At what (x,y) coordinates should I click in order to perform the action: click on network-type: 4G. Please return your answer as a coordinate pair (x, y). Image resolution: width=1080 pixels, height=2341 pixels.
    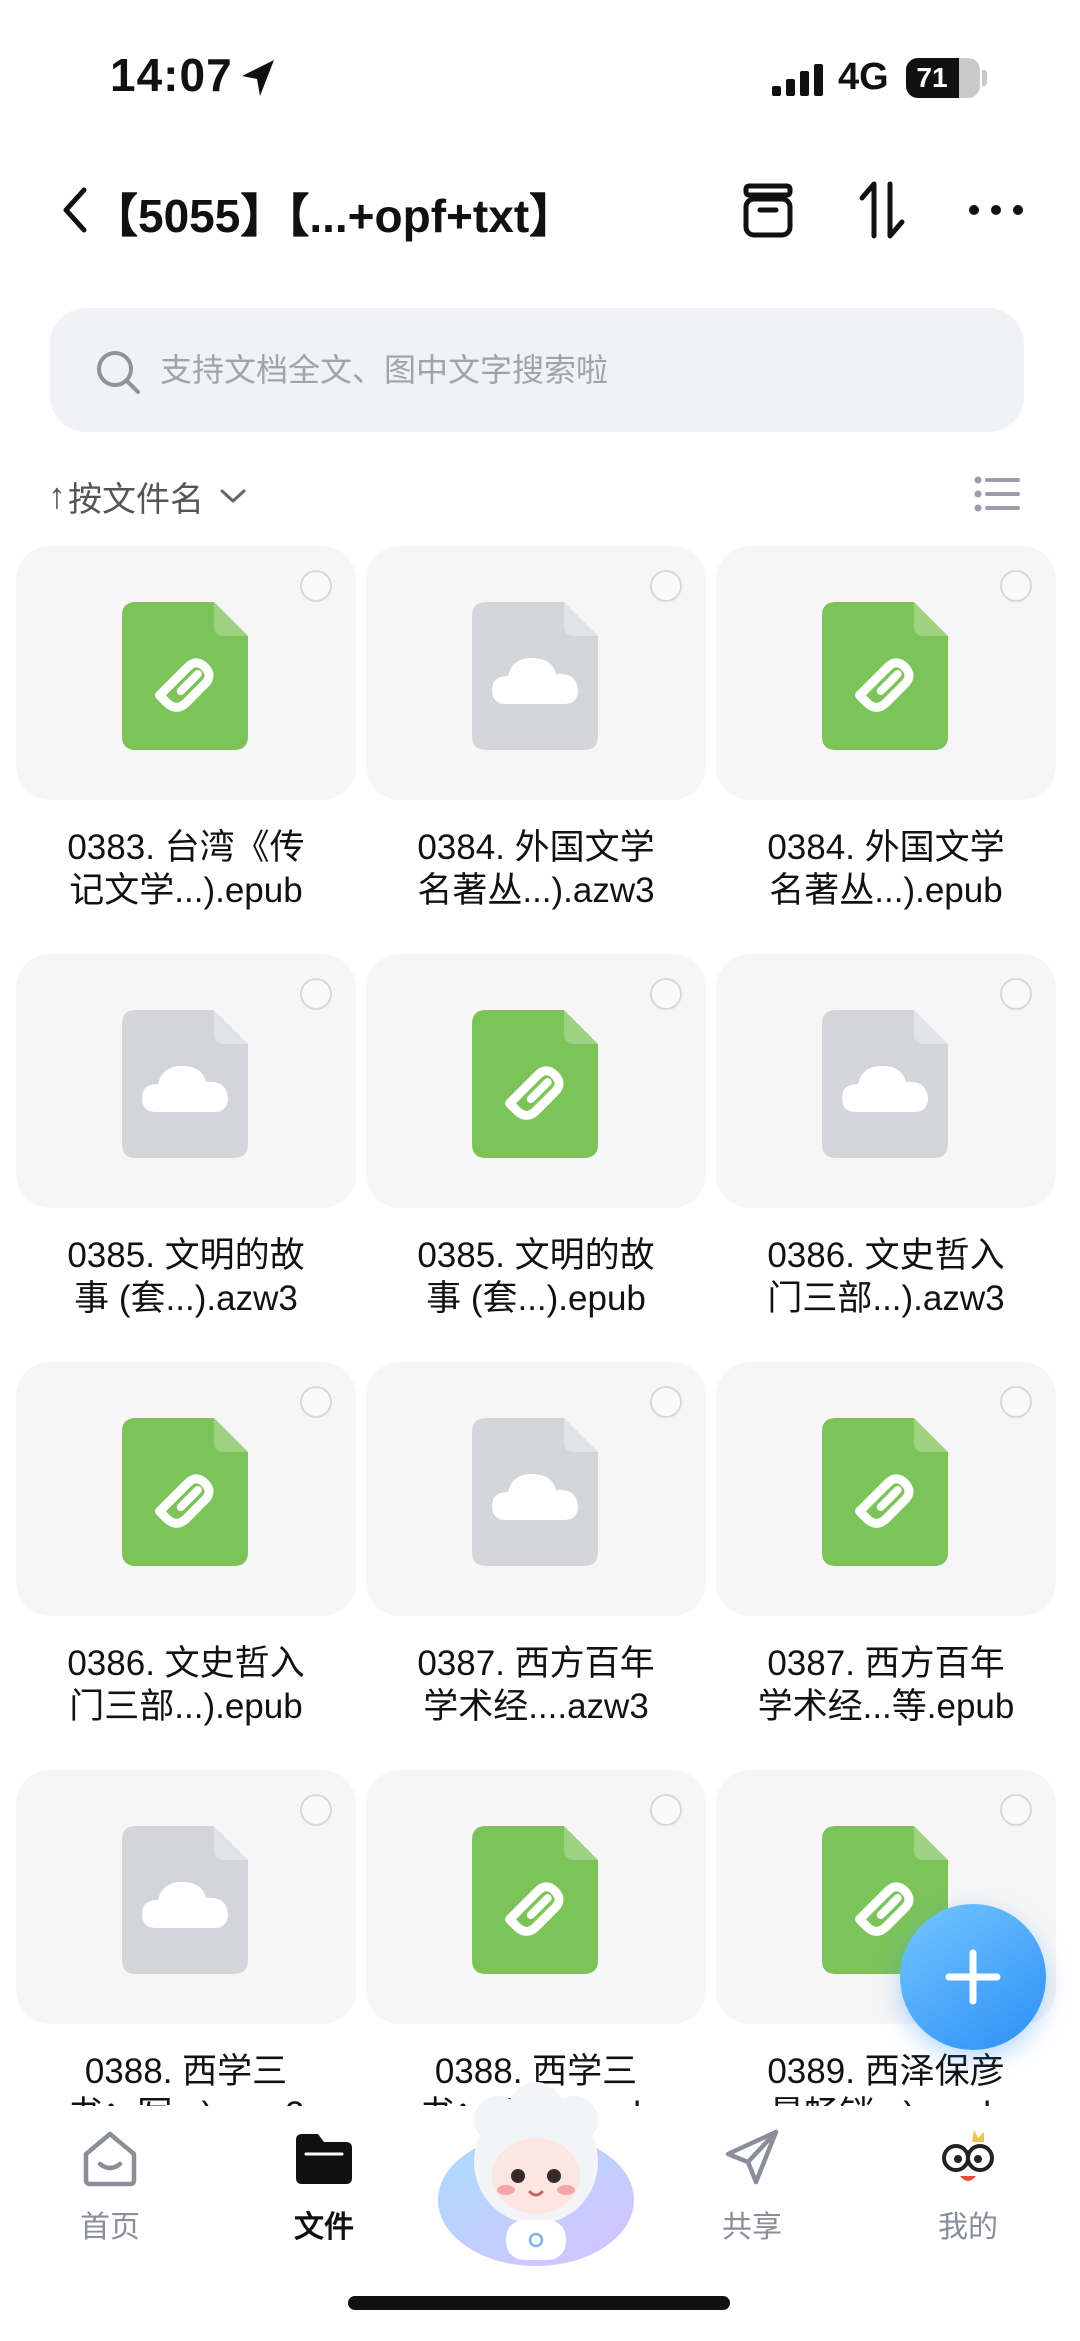
    Looking at the image, I should click on (863, 77).